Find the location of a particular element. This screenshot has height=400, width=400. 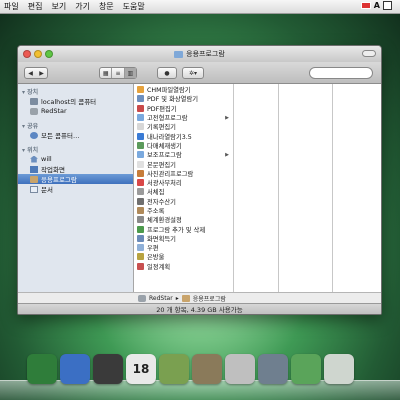

zoom-icon is located at coordinates (49, 54).